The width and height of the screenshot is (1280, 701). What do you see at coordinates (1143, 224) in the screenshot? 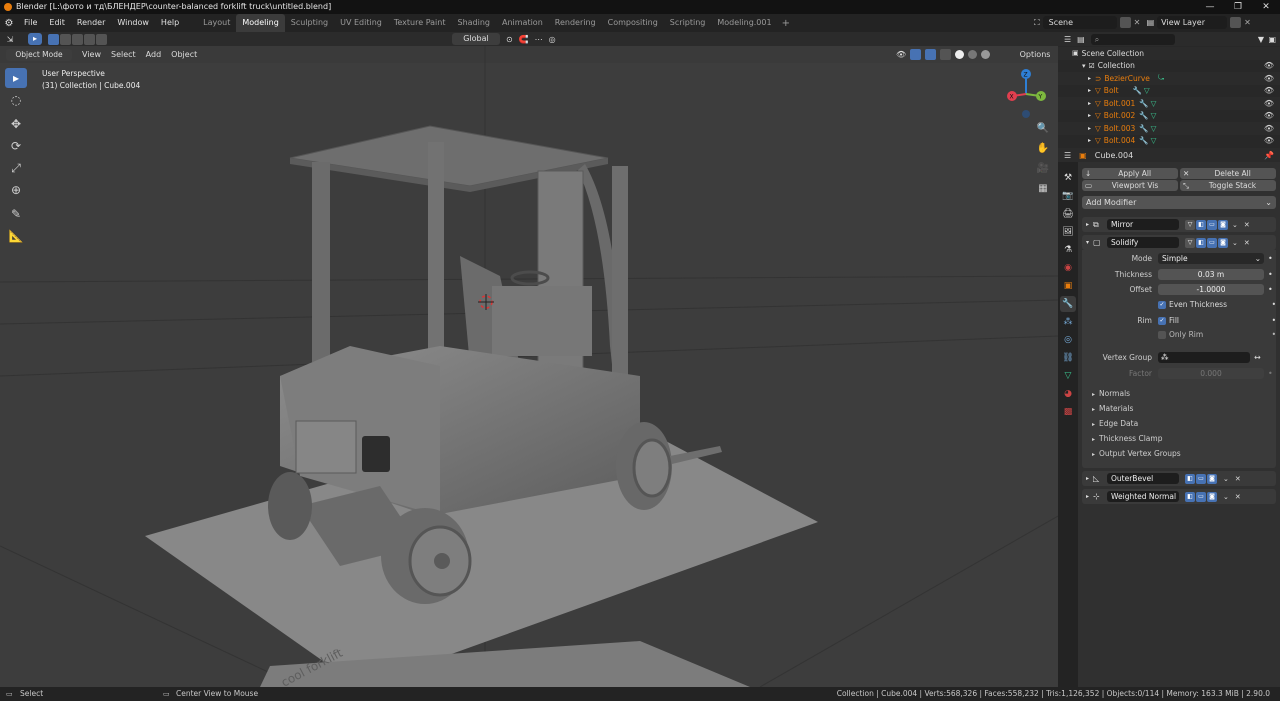
I see `modifier-name-field: Mirror` at bounding box center [1143, 224].